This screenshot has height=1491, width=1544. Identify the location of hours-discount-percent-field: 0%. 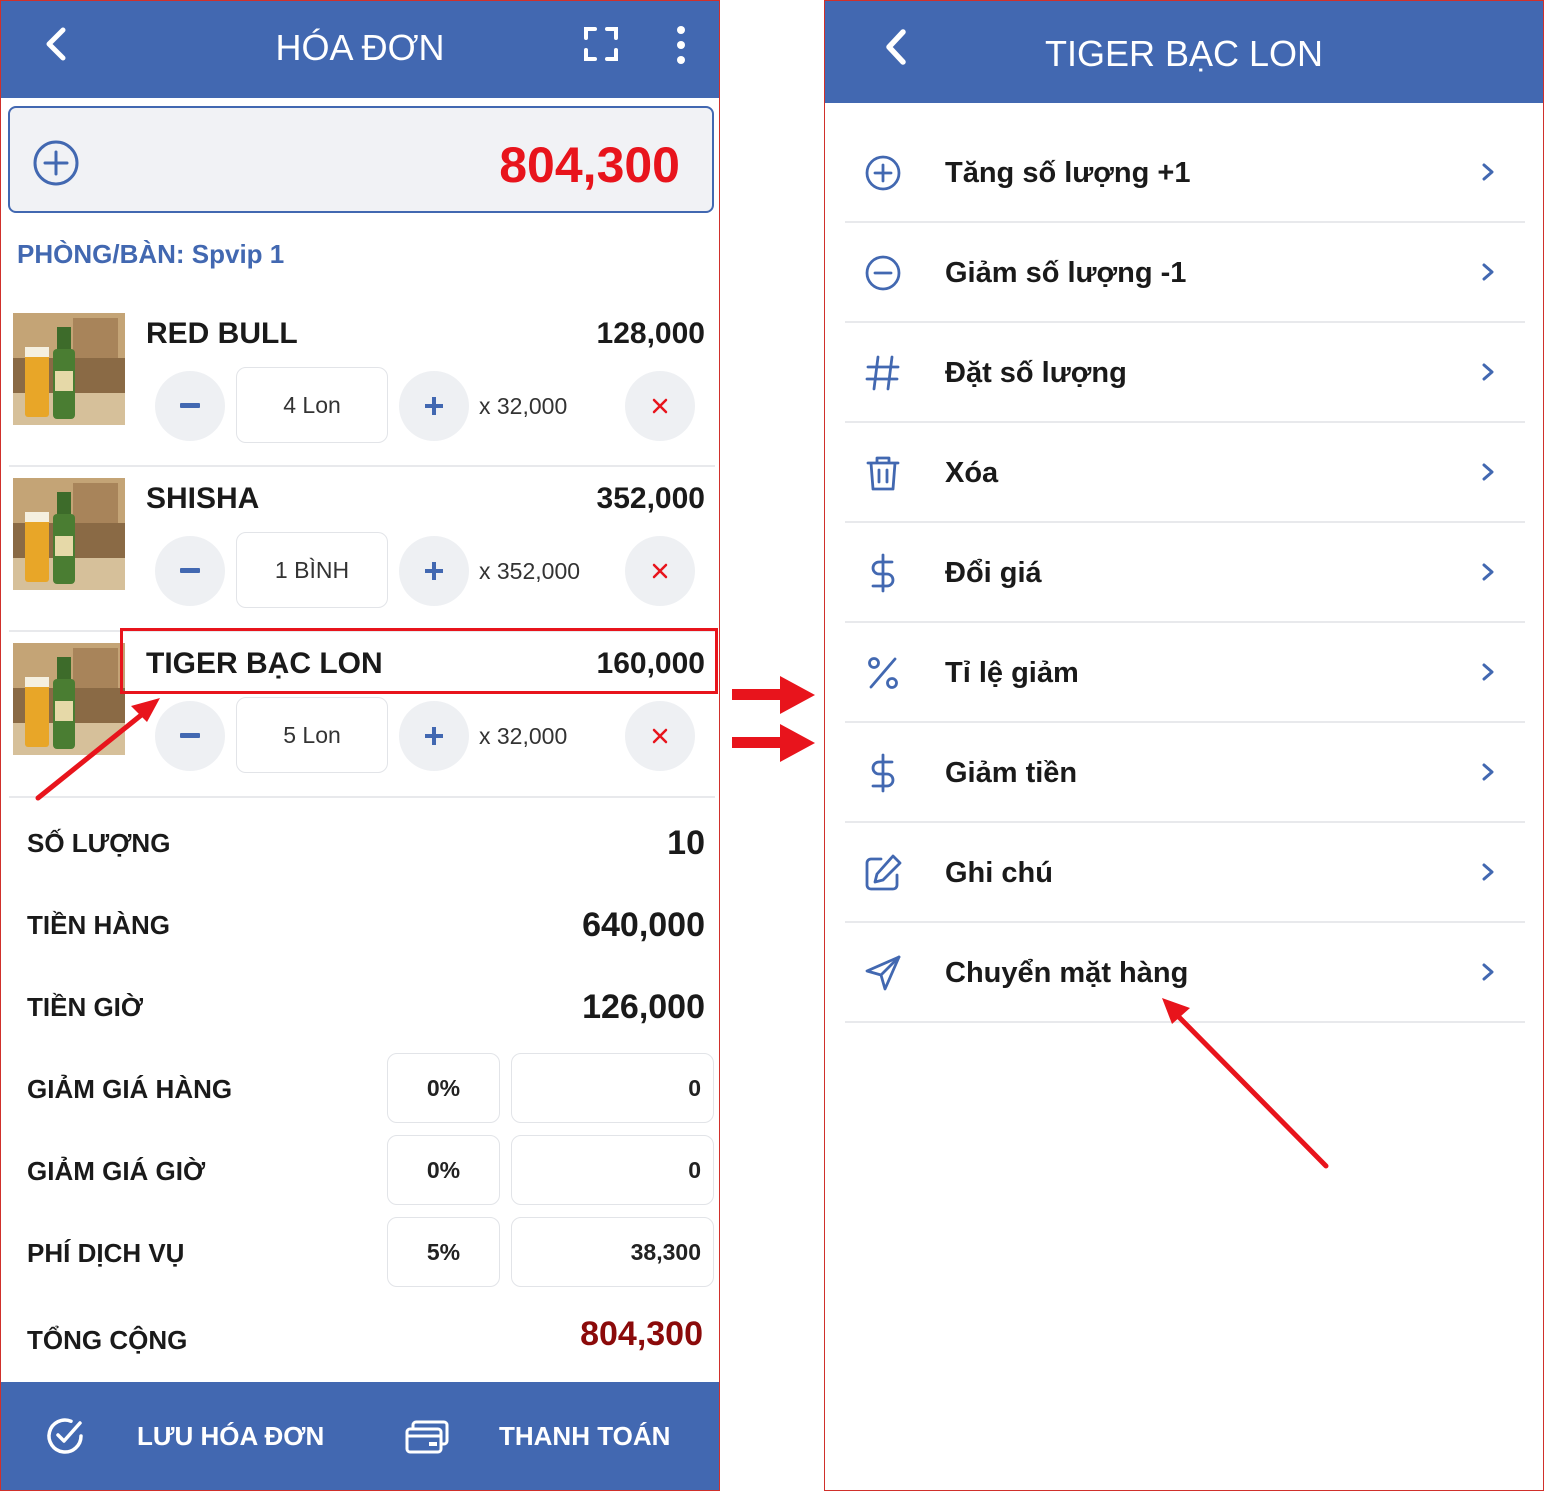
(443, 1170).